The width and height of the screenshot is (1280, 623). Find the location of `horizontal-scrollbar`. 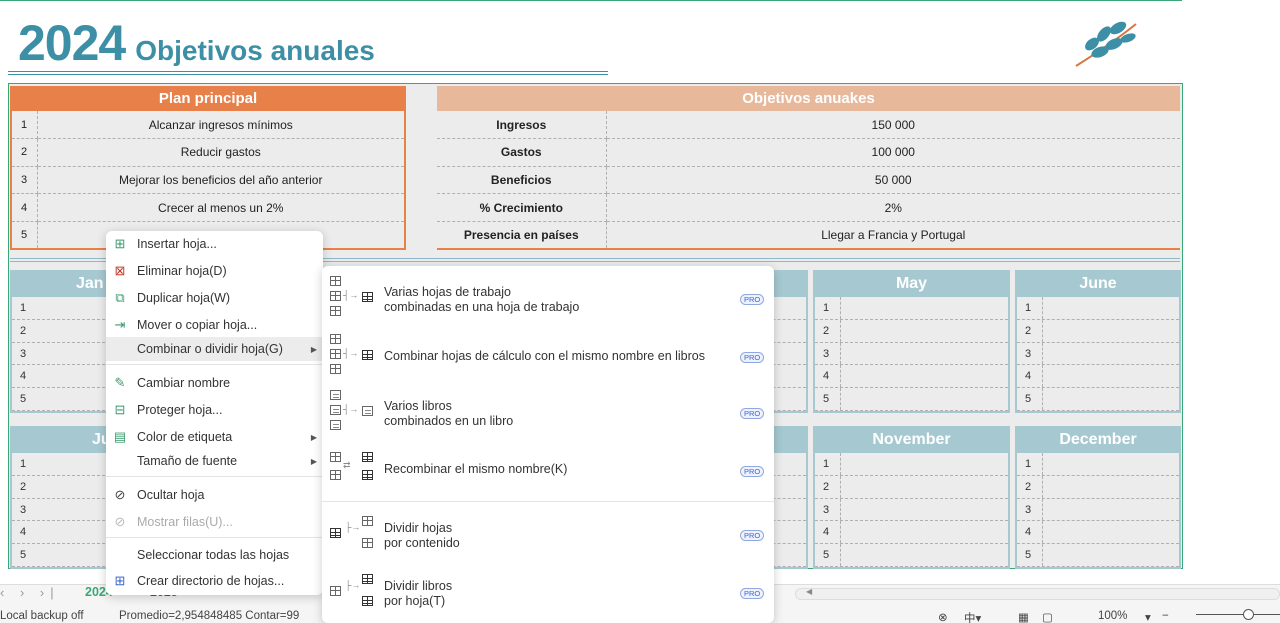

horizontal-scrollbar is located at coordinates (1037, 594).